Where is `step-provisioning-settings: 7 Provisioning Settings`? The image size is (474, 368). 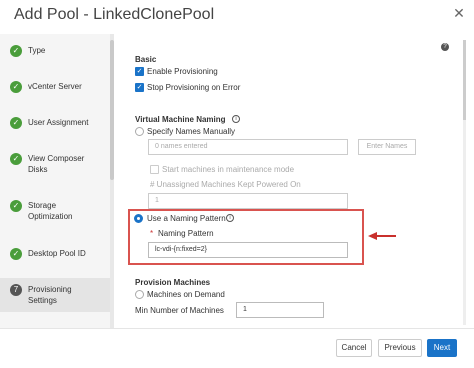 step-provisioning-settings: 7 Provisioning Settings is located at coordinates (55, 295).